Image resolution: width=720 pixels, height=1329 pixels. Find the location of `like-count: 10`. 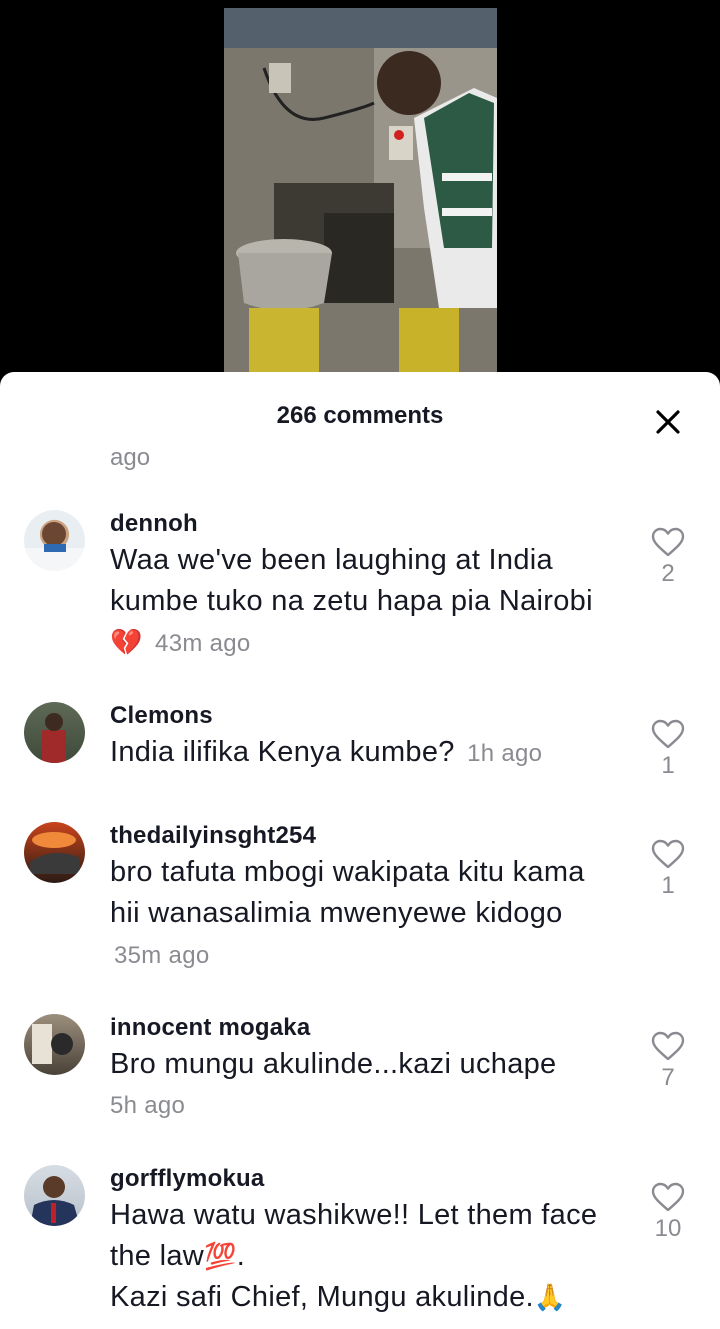

like-count: 10 is located at coordinates (668, 1228).